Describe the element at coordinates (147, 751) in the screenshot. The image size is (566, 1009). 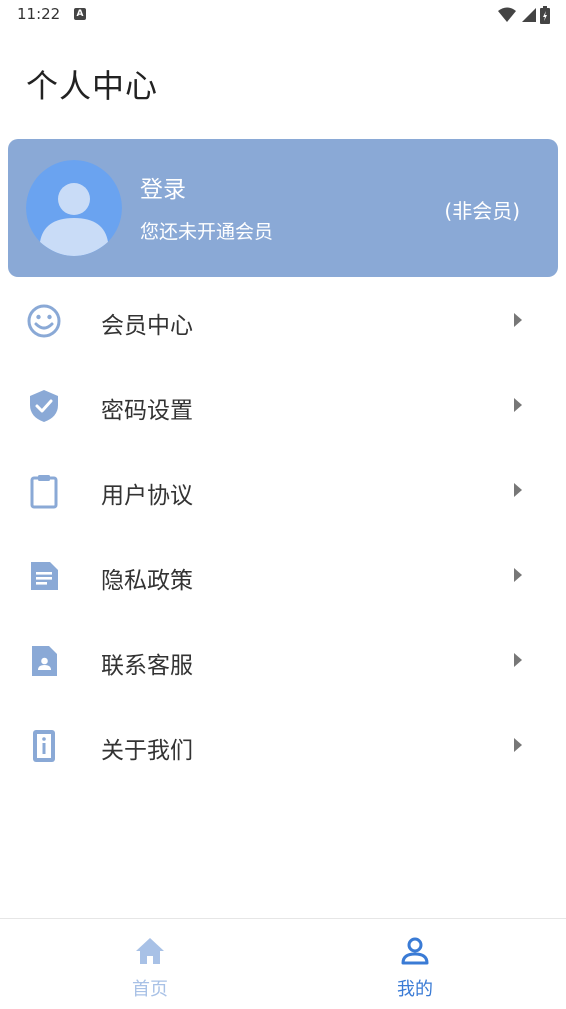
I see `menu-item-label: 关于我们` at that location.